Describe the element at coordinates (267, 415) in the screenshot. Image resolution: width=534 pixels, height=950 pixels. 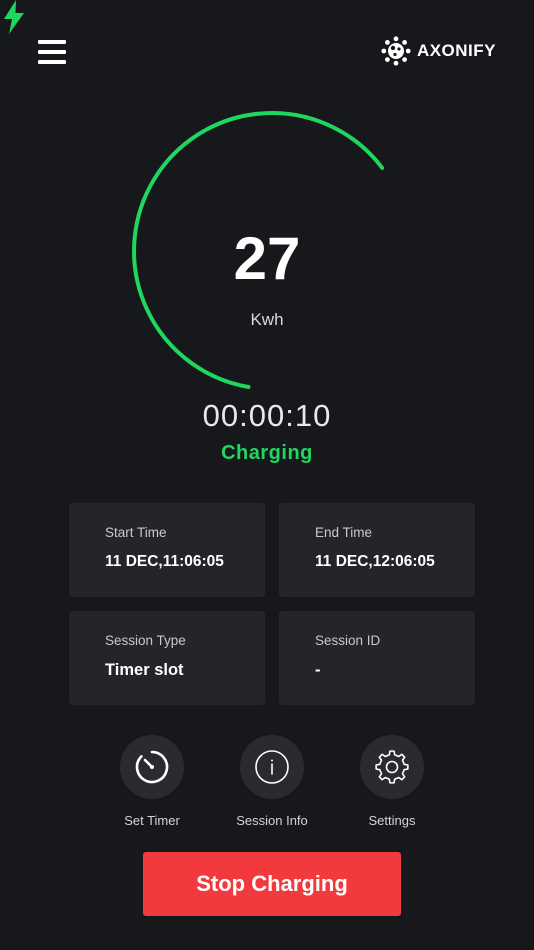
I see `elapsed-timer: 00:00:10` at that location.